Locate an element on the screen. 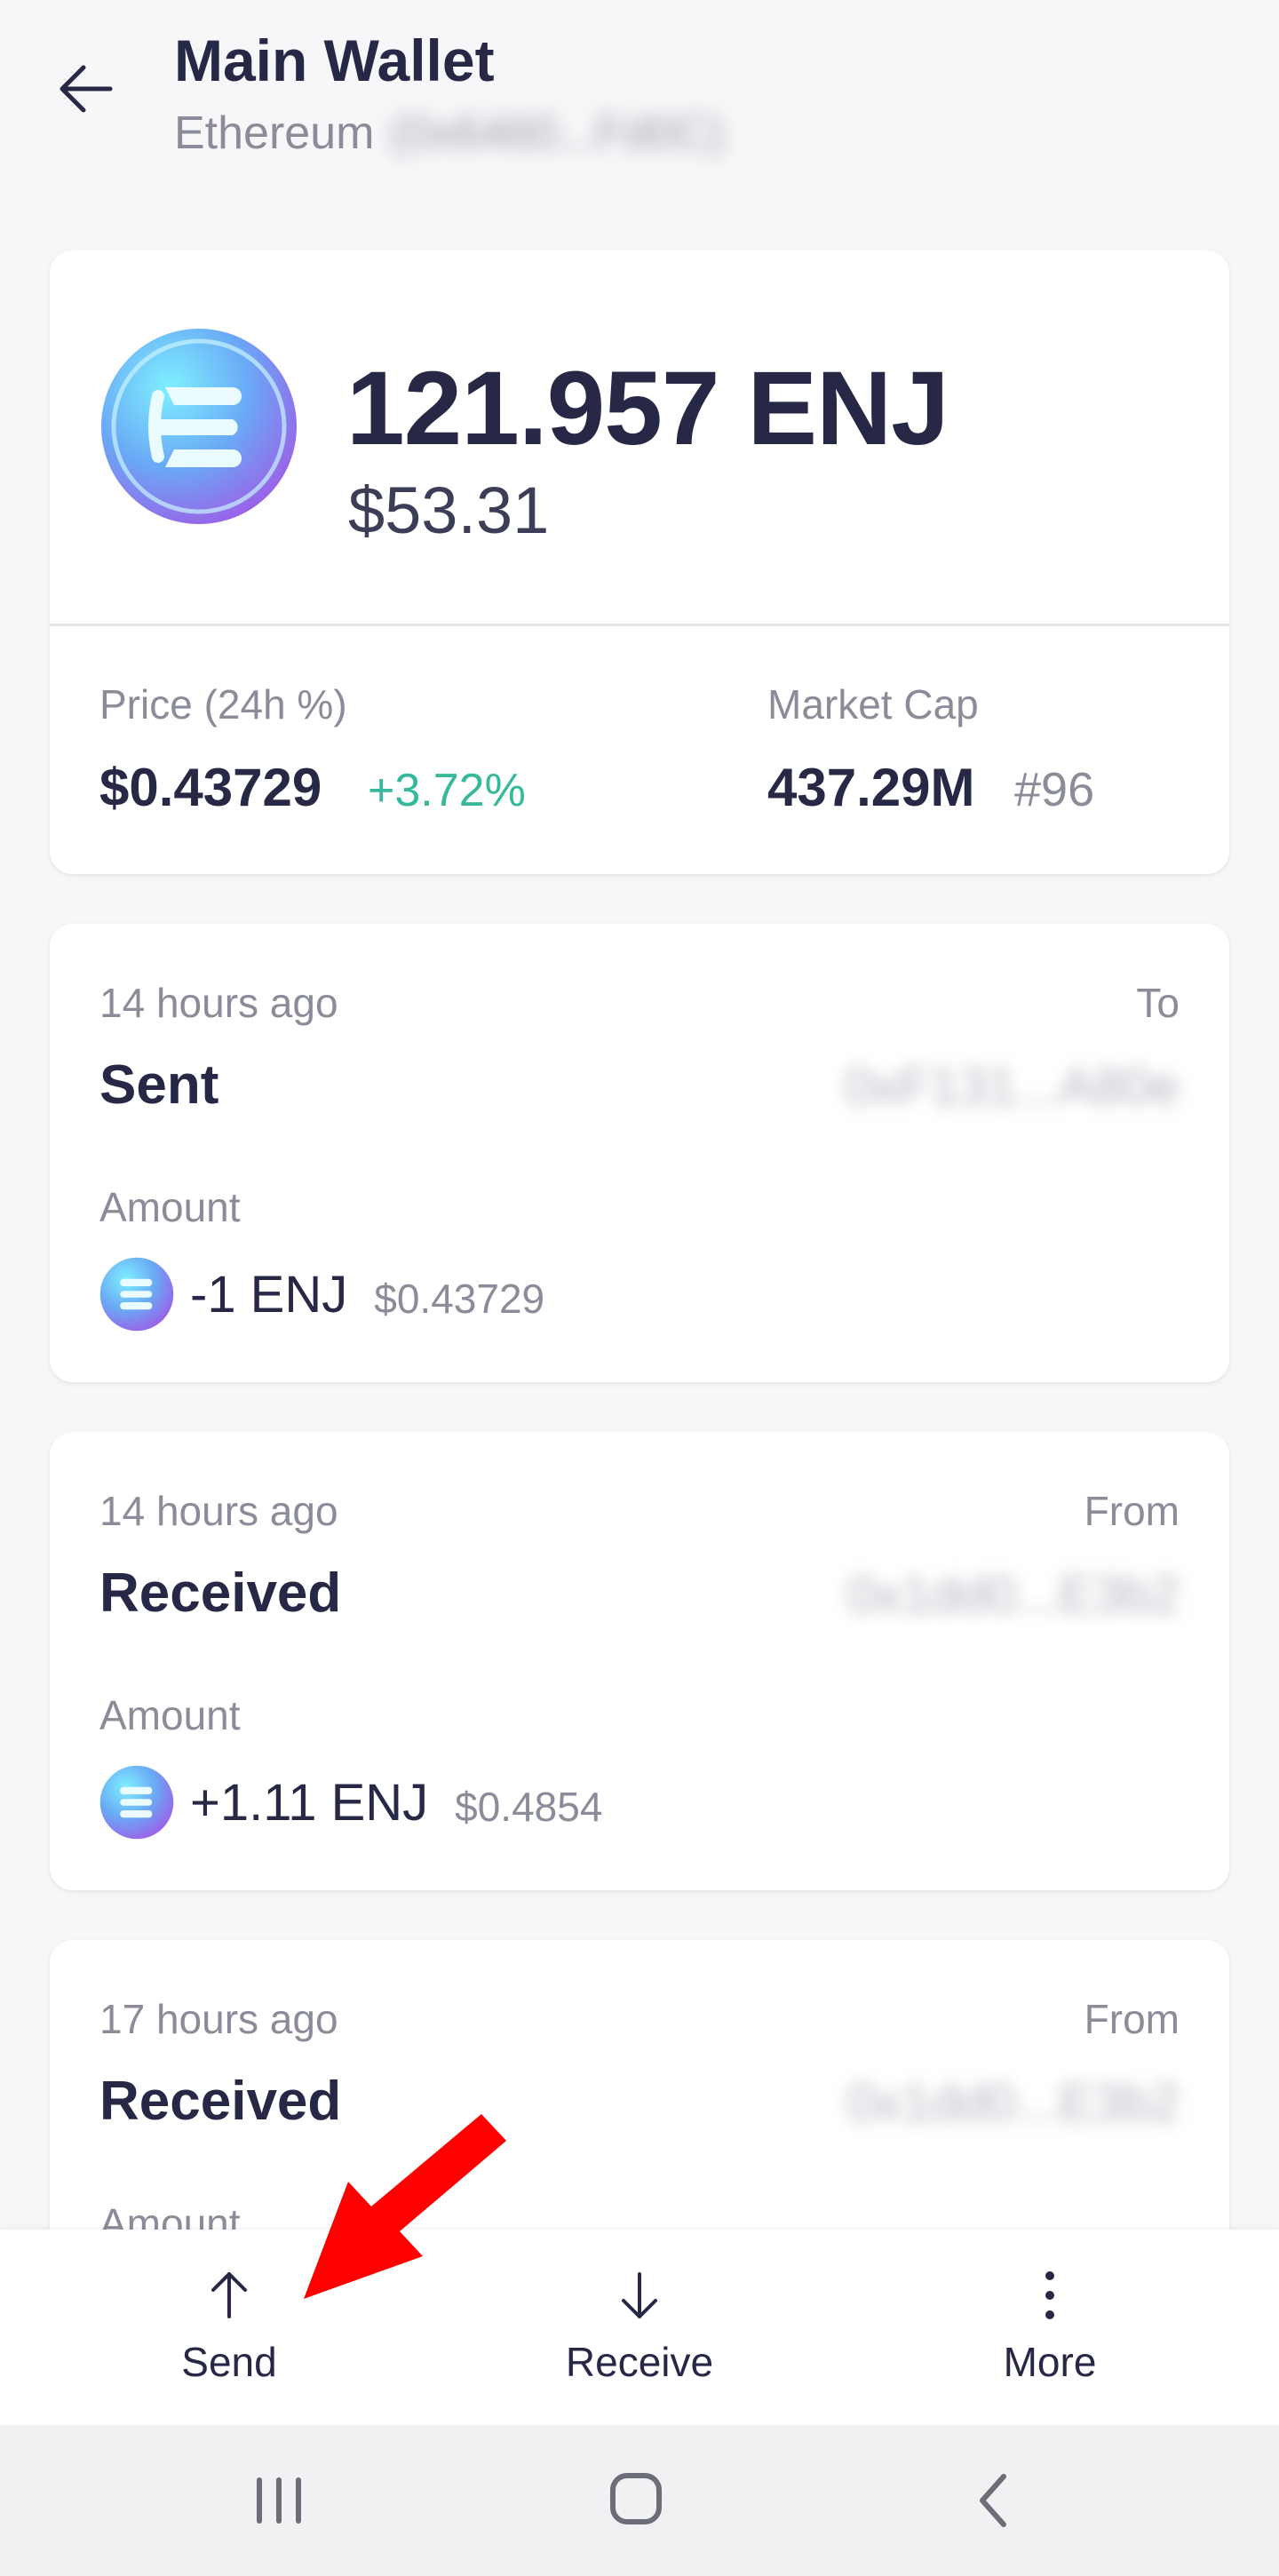 This screenshot has width=1279, height=2576. action-bar: Send Receive More is located at coordinates (639, 2327).